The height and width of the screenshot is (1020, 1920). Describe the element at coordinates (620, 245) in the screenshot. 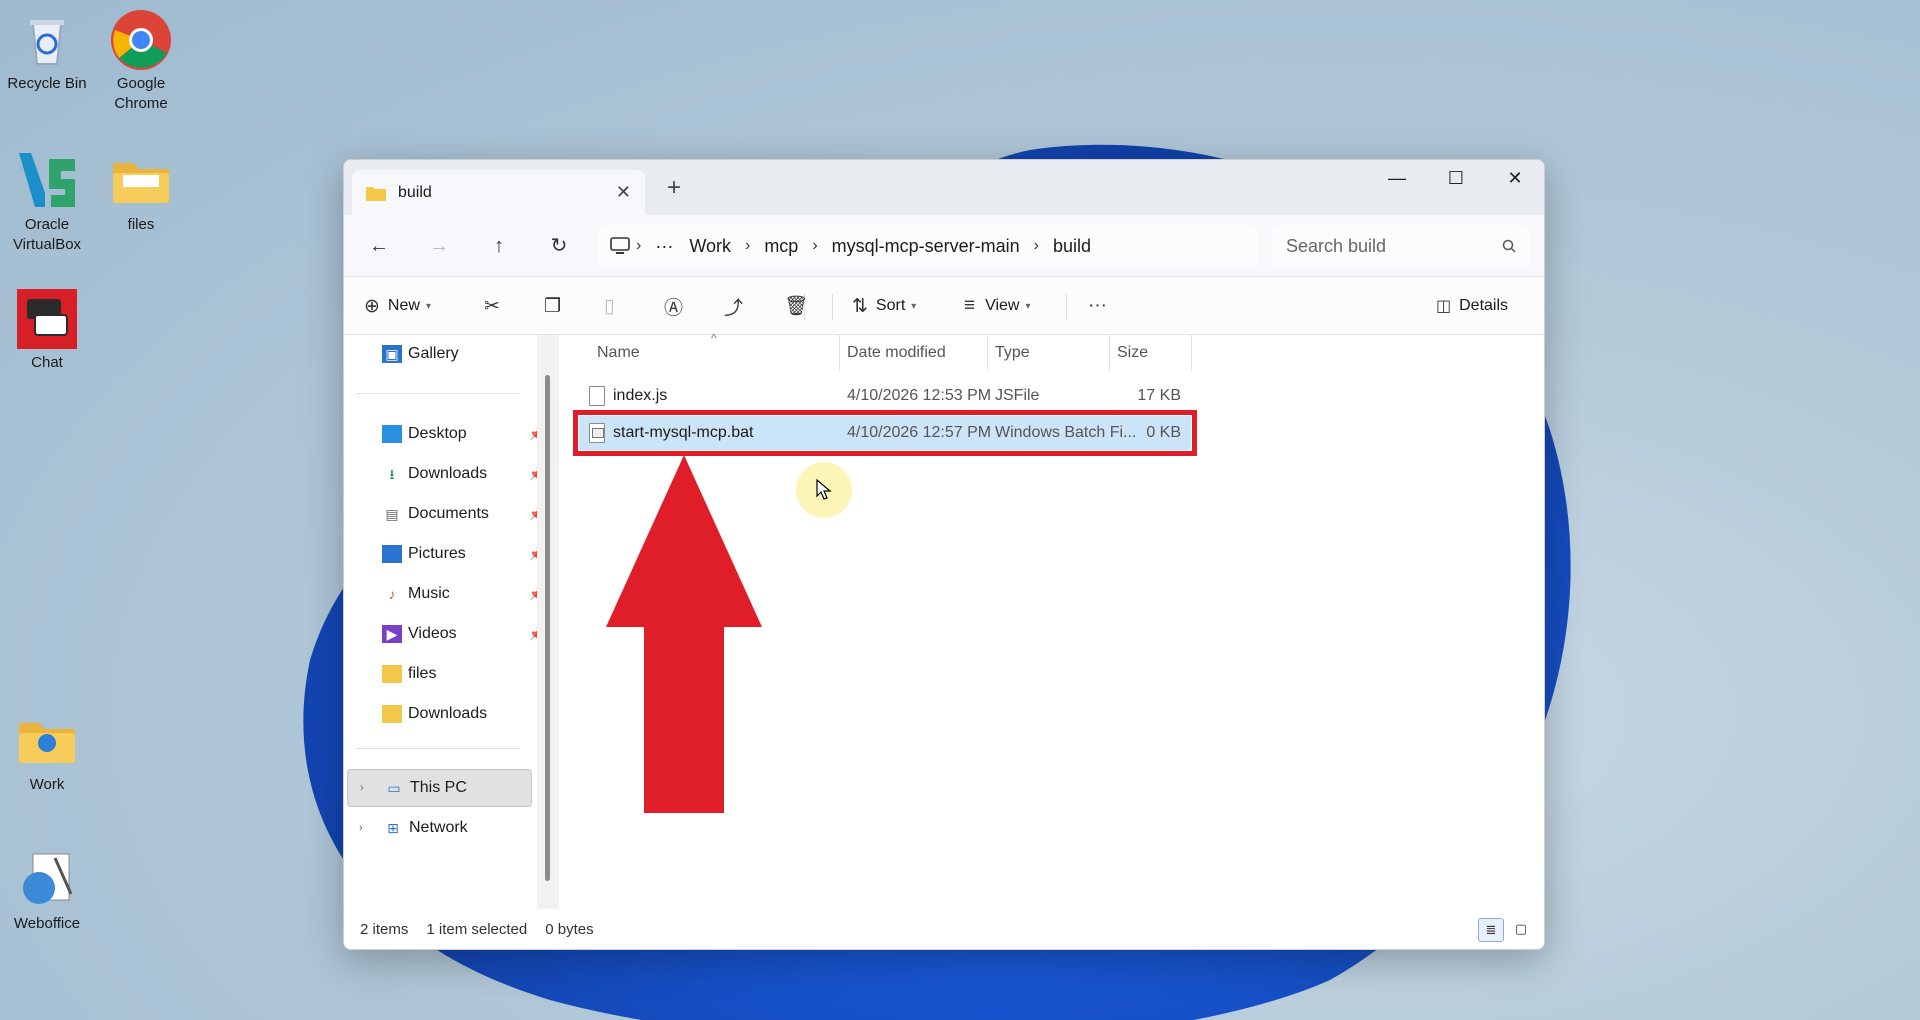

I see `computer-icon` at that location.